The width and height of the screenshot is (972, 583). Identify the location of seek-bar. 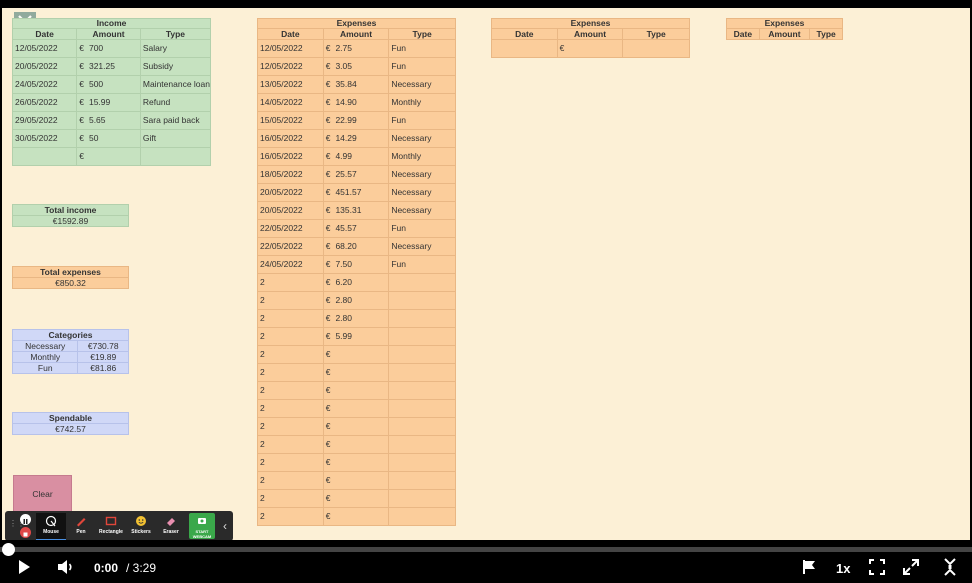
(486, 549).